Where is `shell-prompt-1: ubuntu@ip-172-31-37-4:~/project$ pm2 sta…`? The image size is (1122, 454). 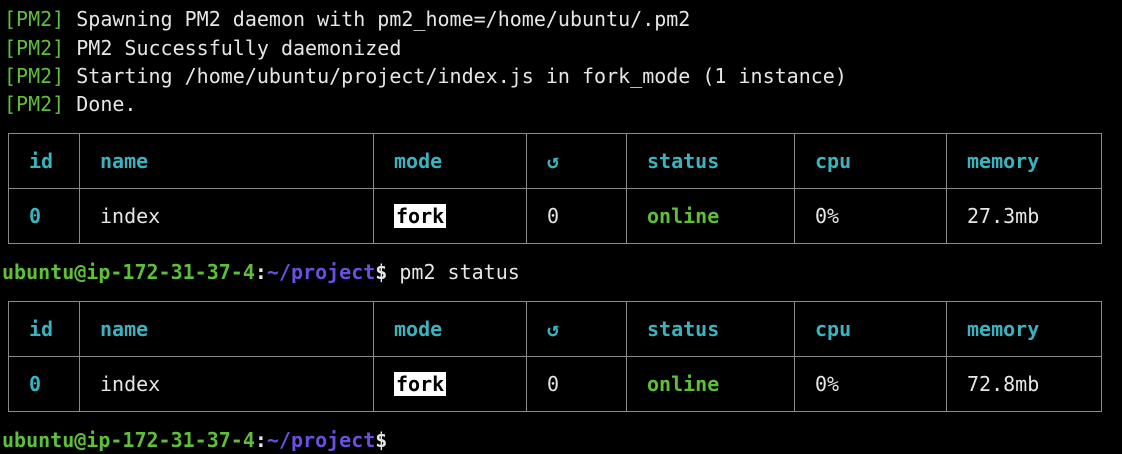 shell-prompt-1: ubuntu@ip-172-31-37-4:~/project$ pm2 sta… is located at coordinates (261, 272).